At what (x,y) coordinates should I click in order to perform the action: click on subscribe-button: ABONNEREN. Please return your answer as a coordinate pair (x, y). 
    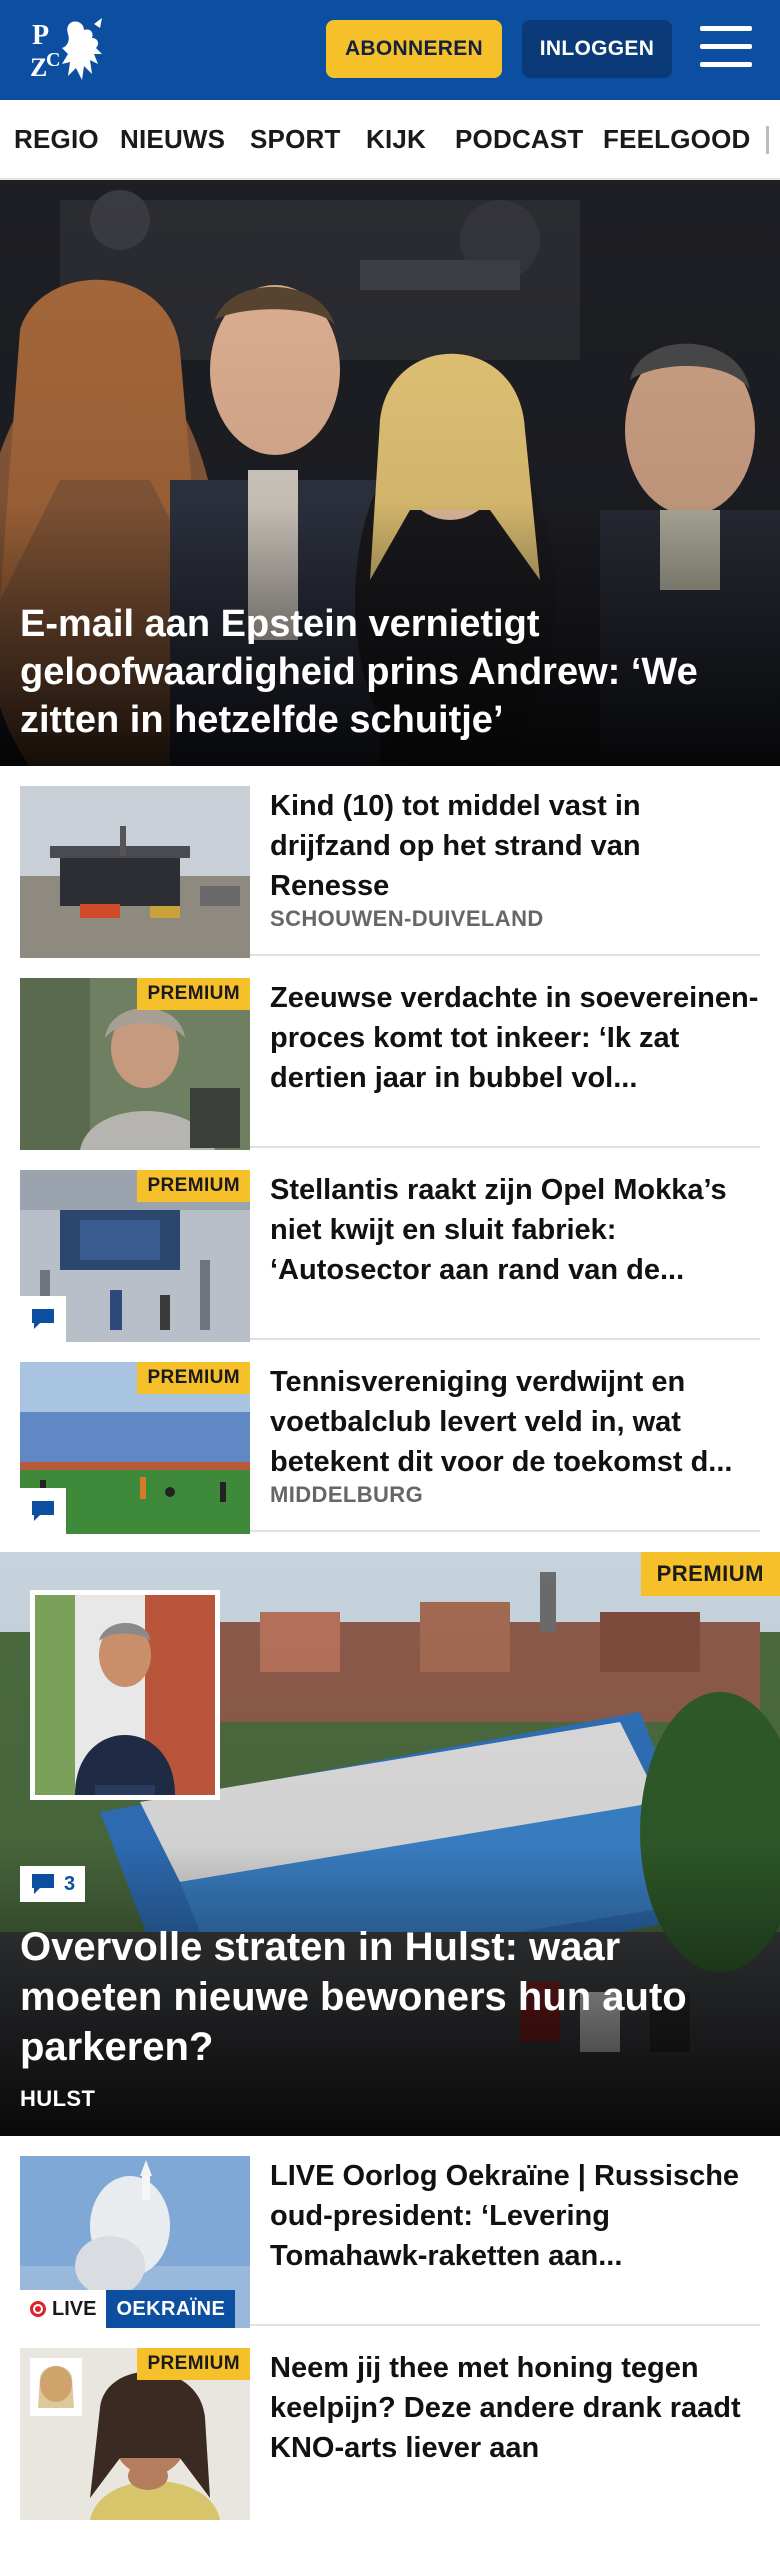
    Looking at the image, I should click on (414, 49).